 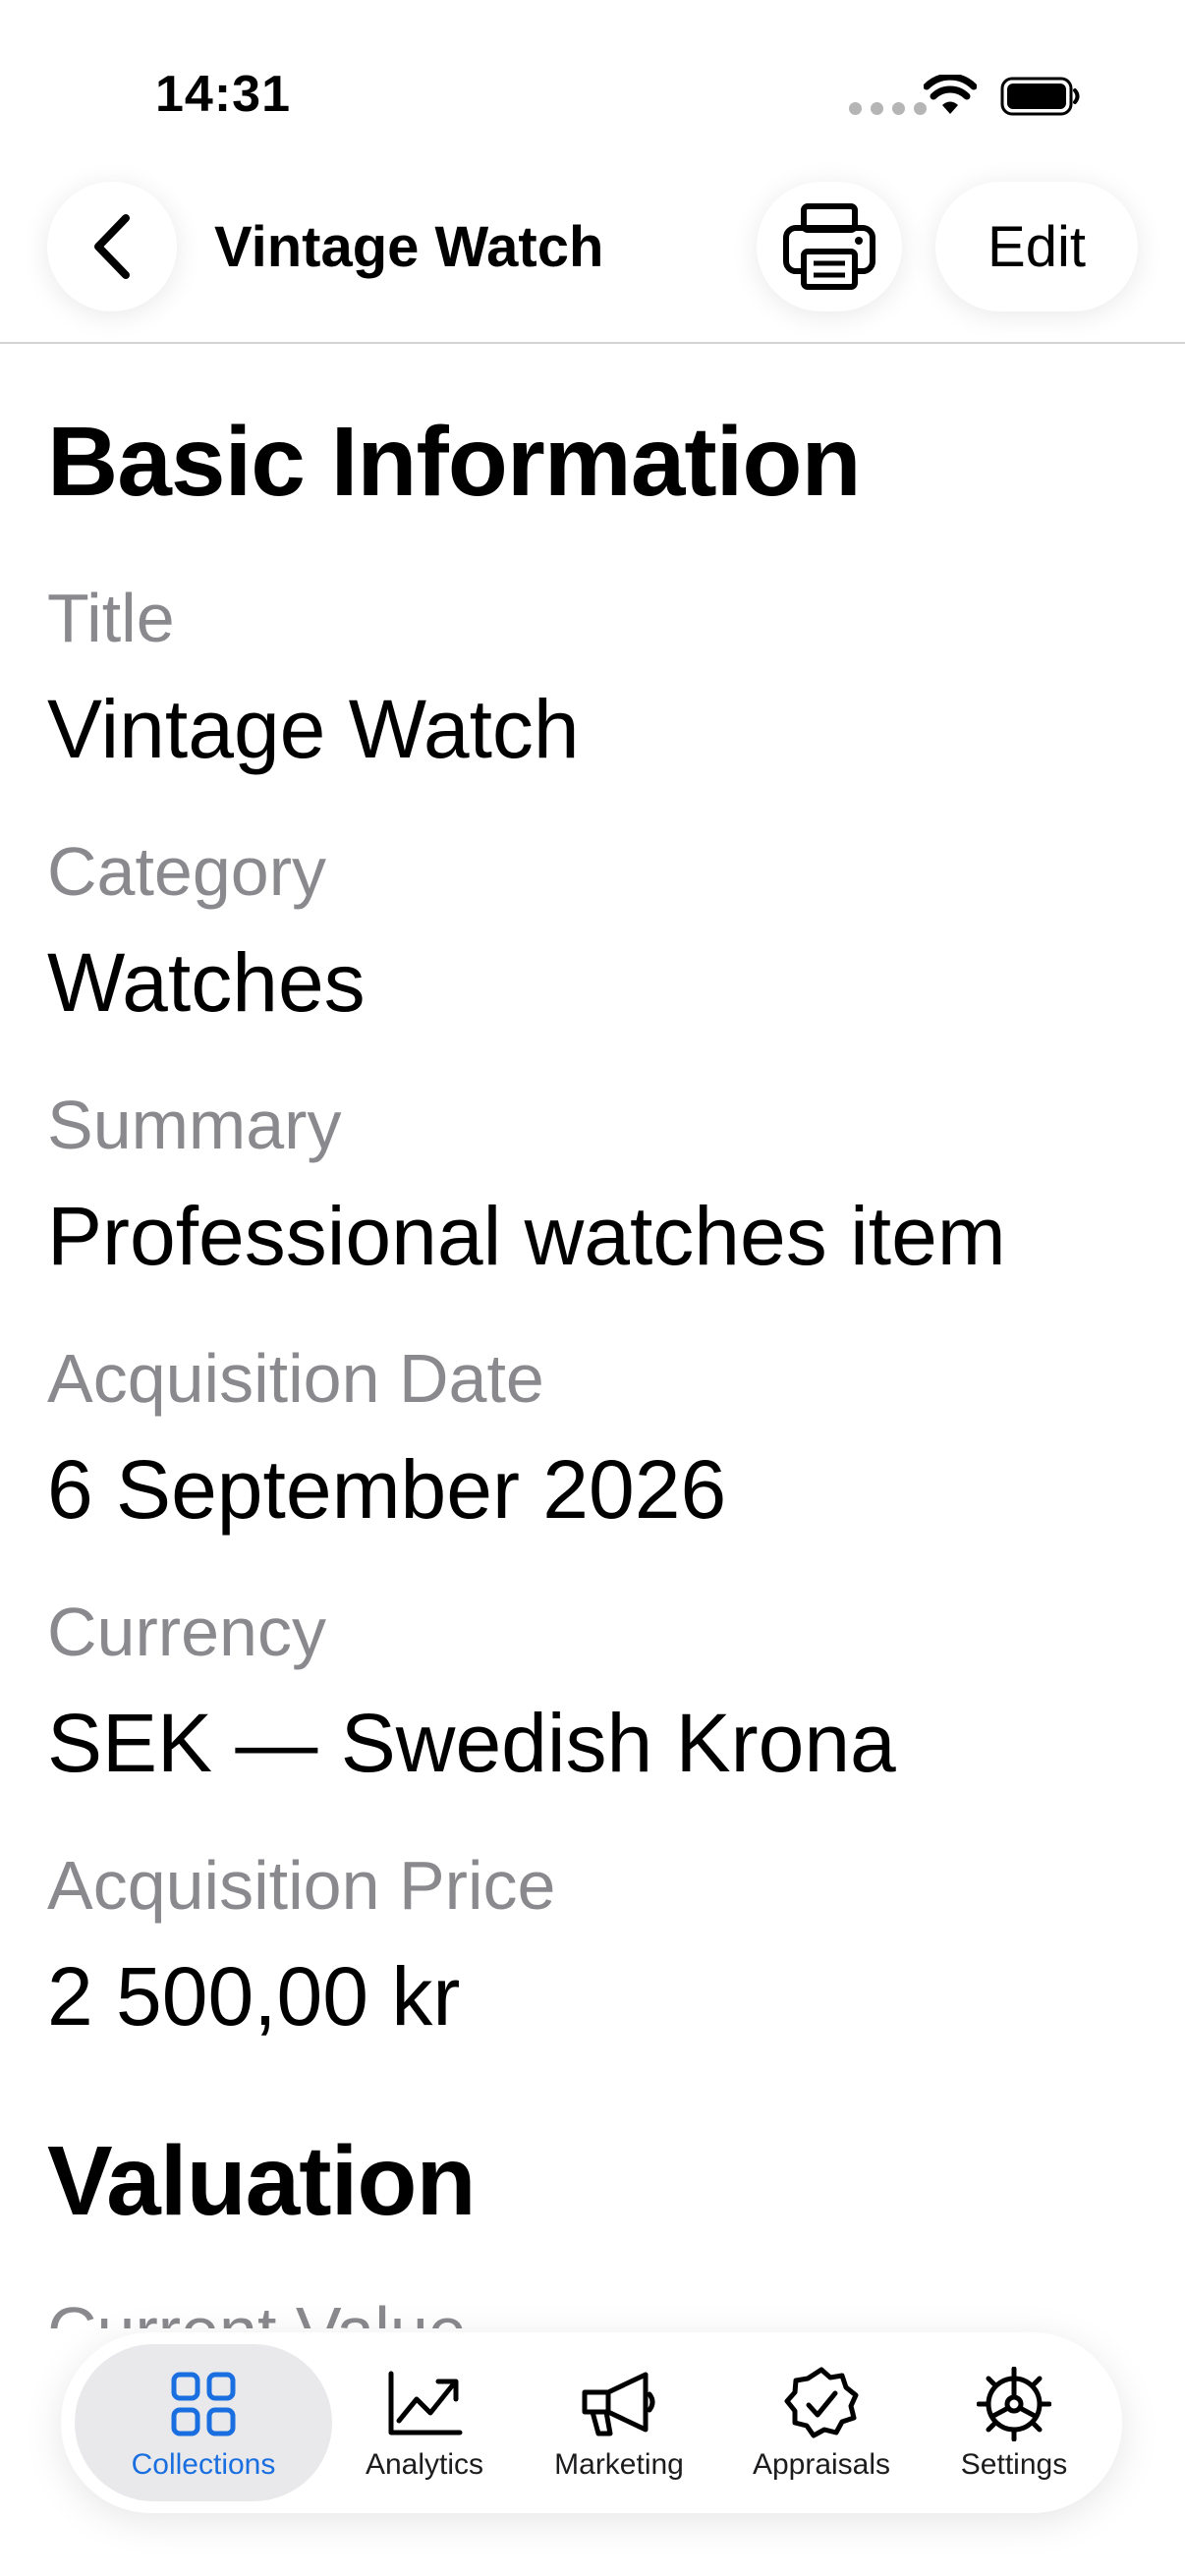 What do you see at coordinates (111, 618) in the screenshot?
I see `title-label: Title` at bounding box center [111, 618].